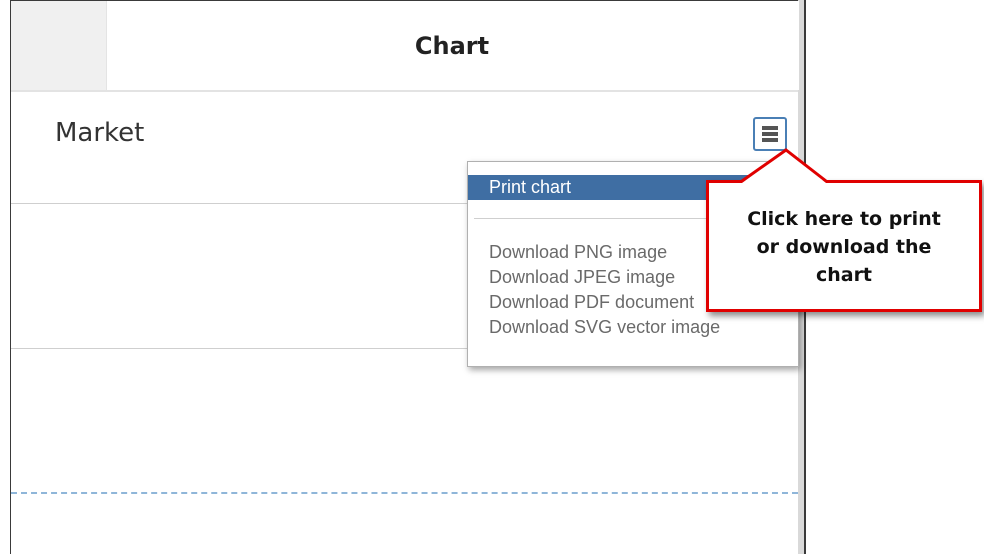  What do you see at coordinates (844, 219) in the screenshot?
I see `callout-line: Click here to print` at bounding box center [844, 219].